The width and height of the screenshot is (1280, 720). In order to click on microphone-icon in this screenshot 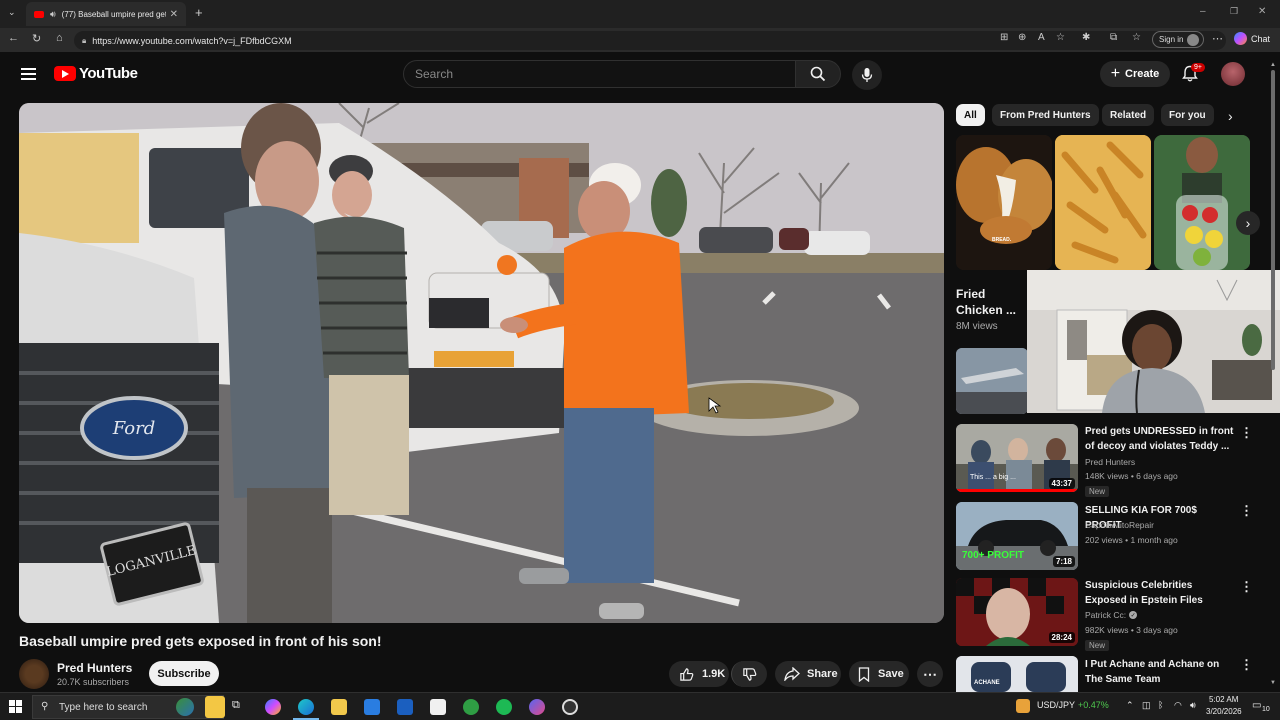, I will do `click(867, 75)`.